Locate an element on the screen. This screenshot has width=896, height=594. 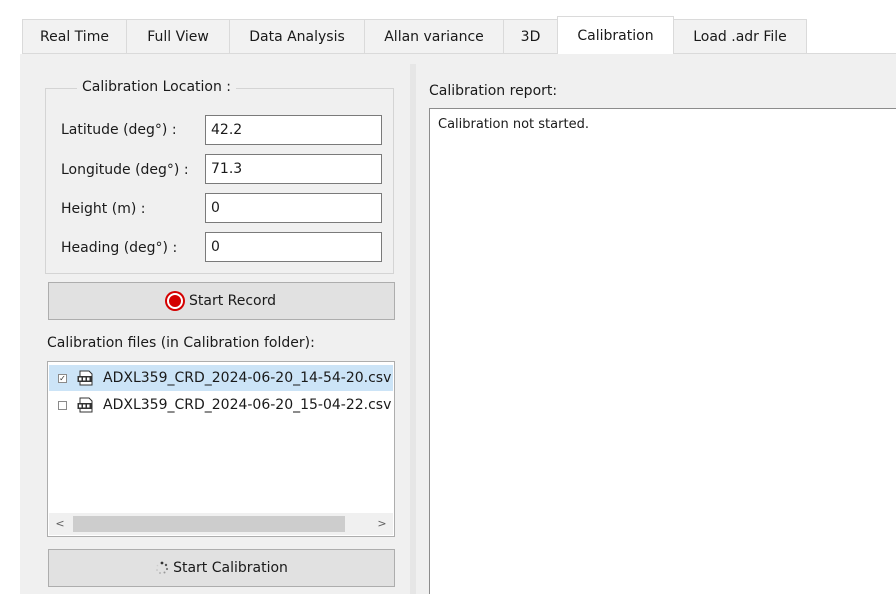
start-calibration-button: Start Calibration is located at coordinates (221, 568).